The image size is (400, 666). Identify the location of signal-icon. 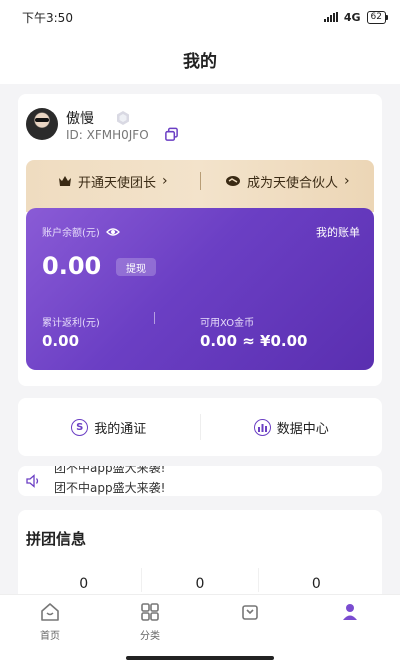
(330, 17).